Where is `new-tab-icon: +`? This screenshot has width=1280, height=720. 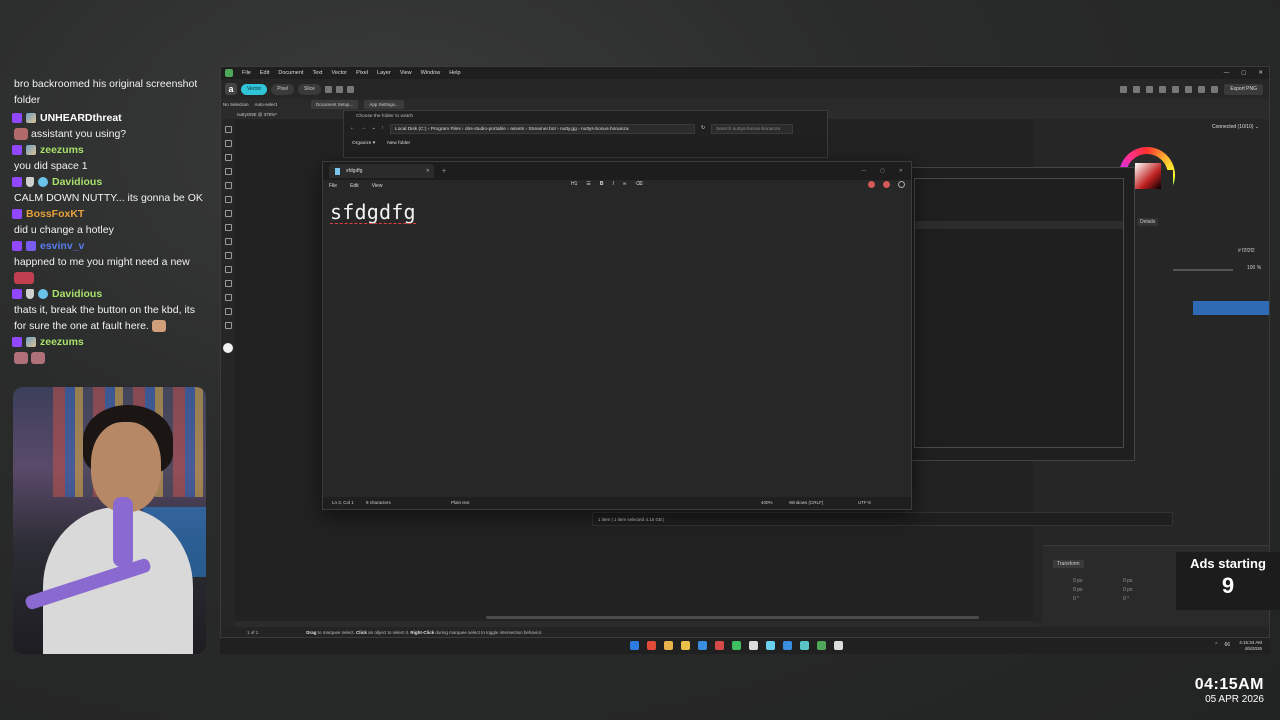
new-tab-icon: + is located at coordinates (444, 171).